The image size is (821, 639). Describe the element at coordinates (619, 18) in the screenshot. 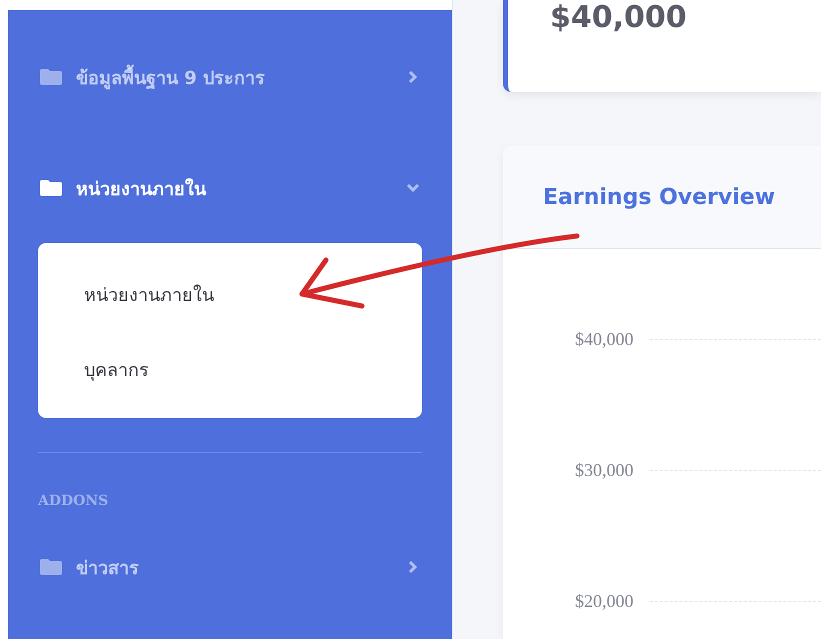

I see `stat-value: $40,000` at that location.